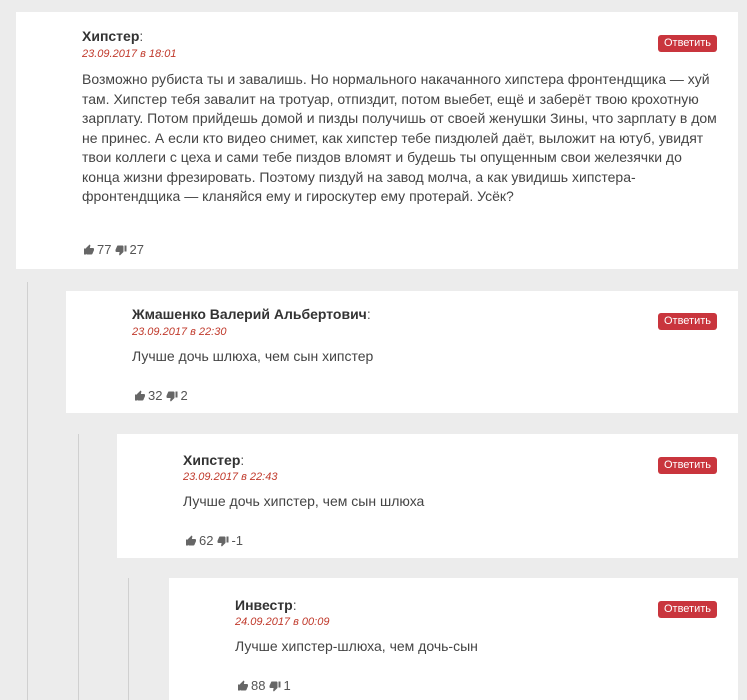 The image size is (747, 700). I want to click on comment-author: Жмашенко Валерий Альбертович:, so click(251, 314).